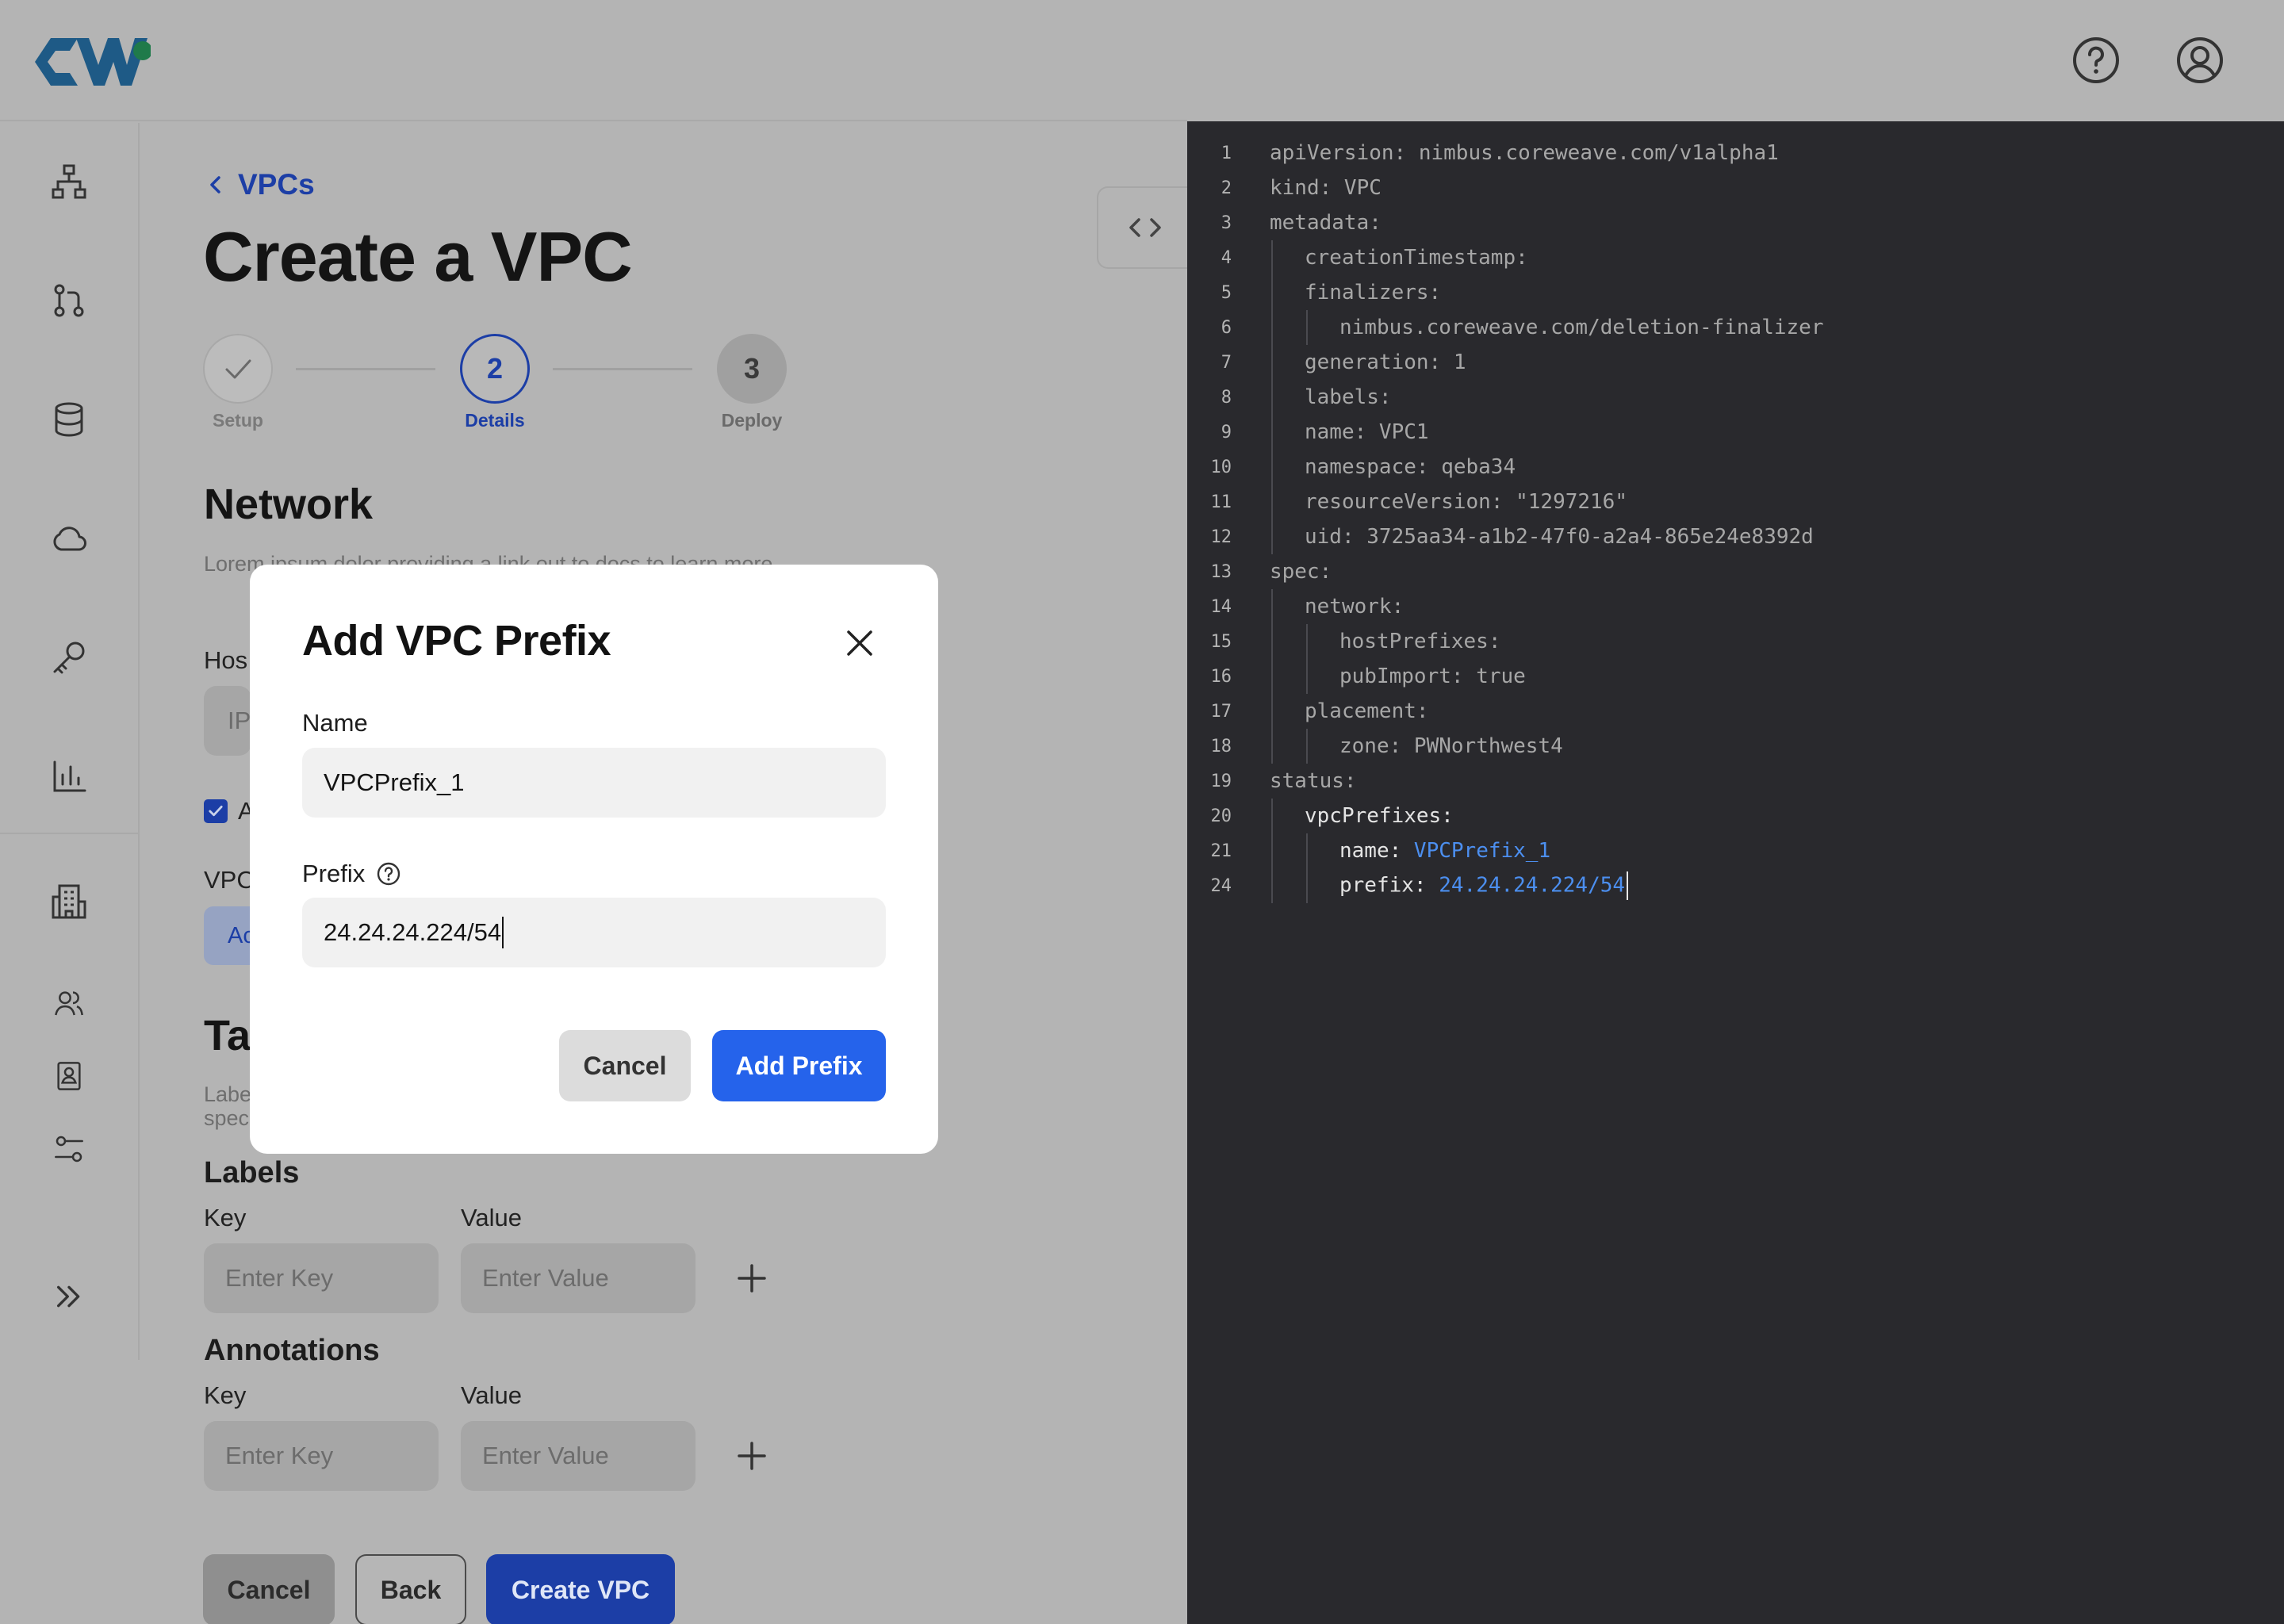 Image resolution: width=2284 pixels, height=1624 pixels. What do you see at coordinates (1628, 885) in the screenshot?
I see `code-caret` at bounding box center [1628, 885].